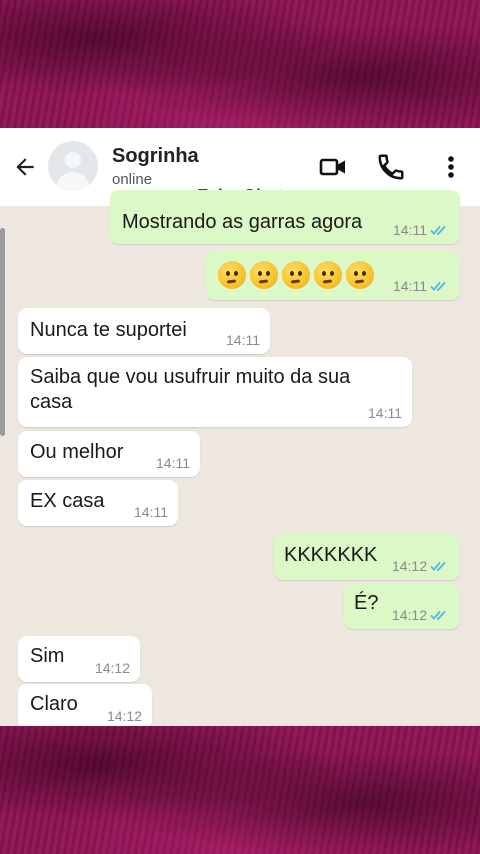 The height and width of the screenshot is (854, 480). What do you see at coordinates (51, 402) in the screenshot?
I see `message-text-line-2: casa` at bounding box center [51, 402].